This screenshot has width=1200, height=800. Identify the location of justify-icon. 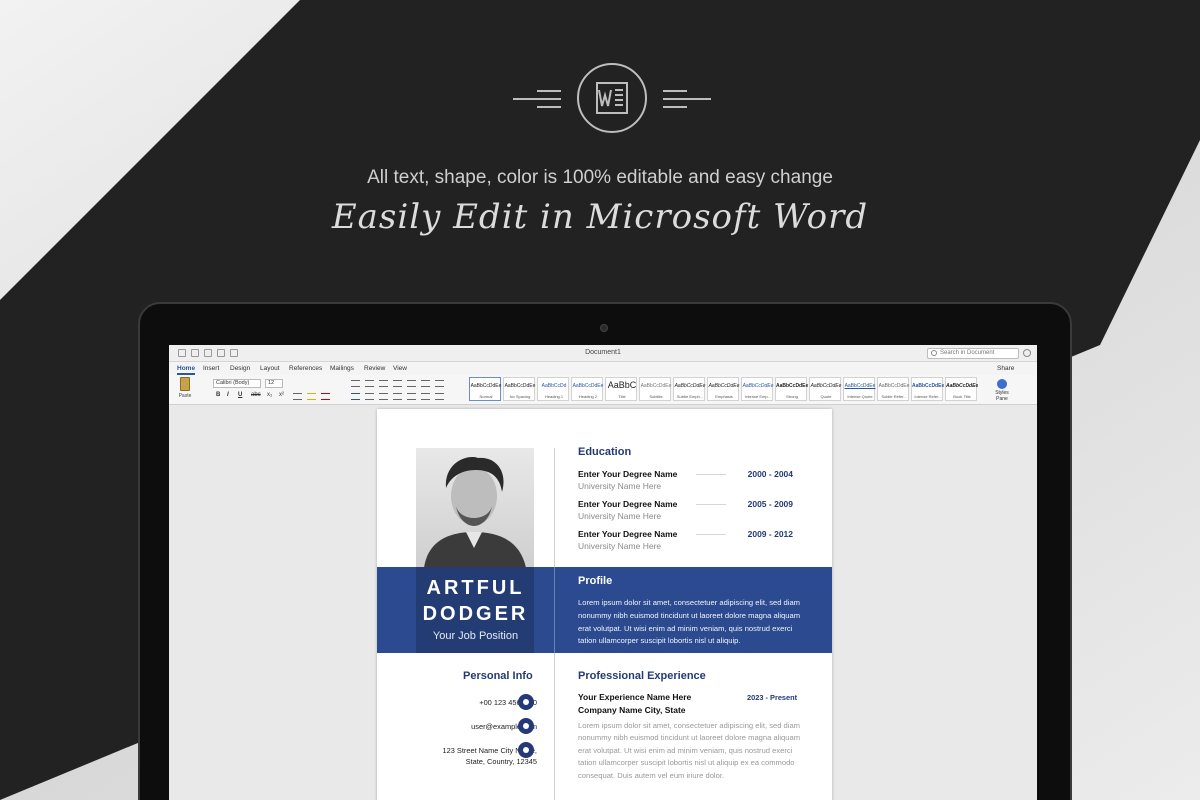
(397, 396).